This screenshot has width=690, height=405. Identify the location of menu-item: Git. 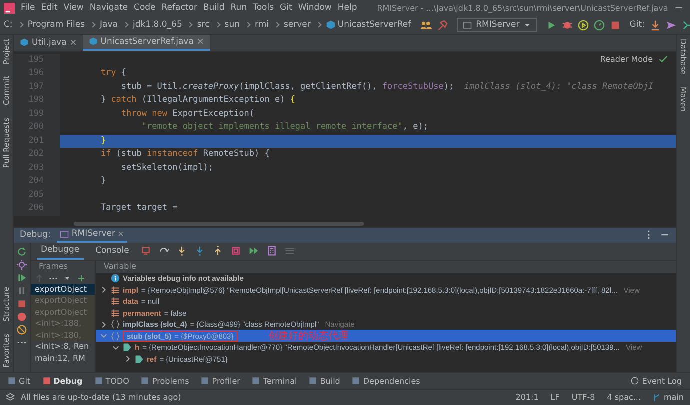
(286, 8).